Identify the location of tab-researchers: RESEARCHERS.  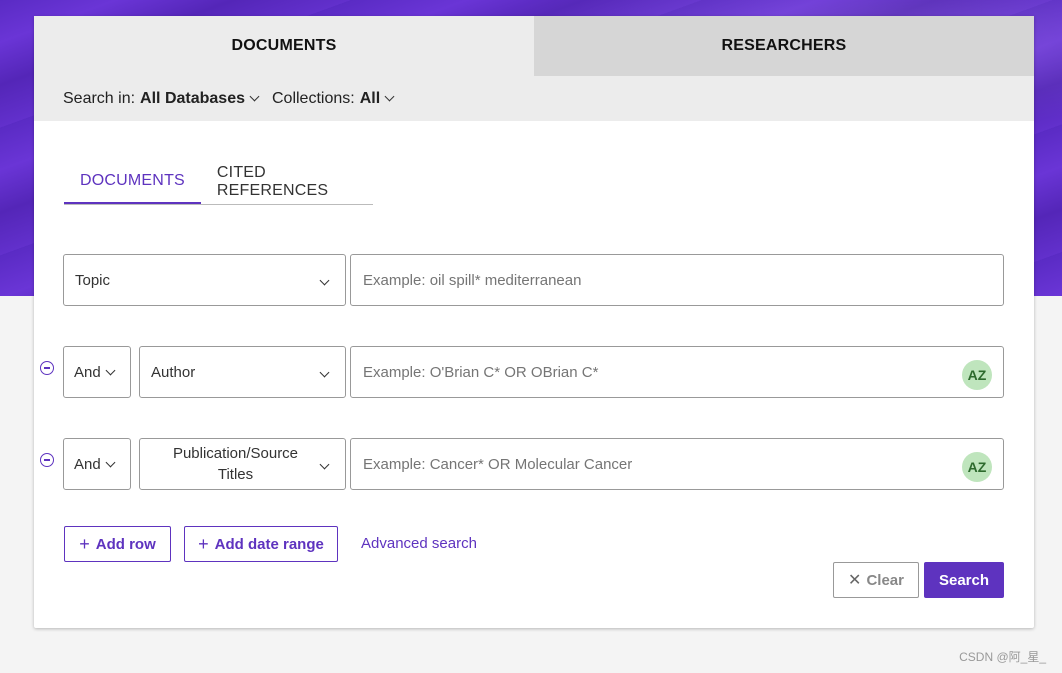
(784, 46).